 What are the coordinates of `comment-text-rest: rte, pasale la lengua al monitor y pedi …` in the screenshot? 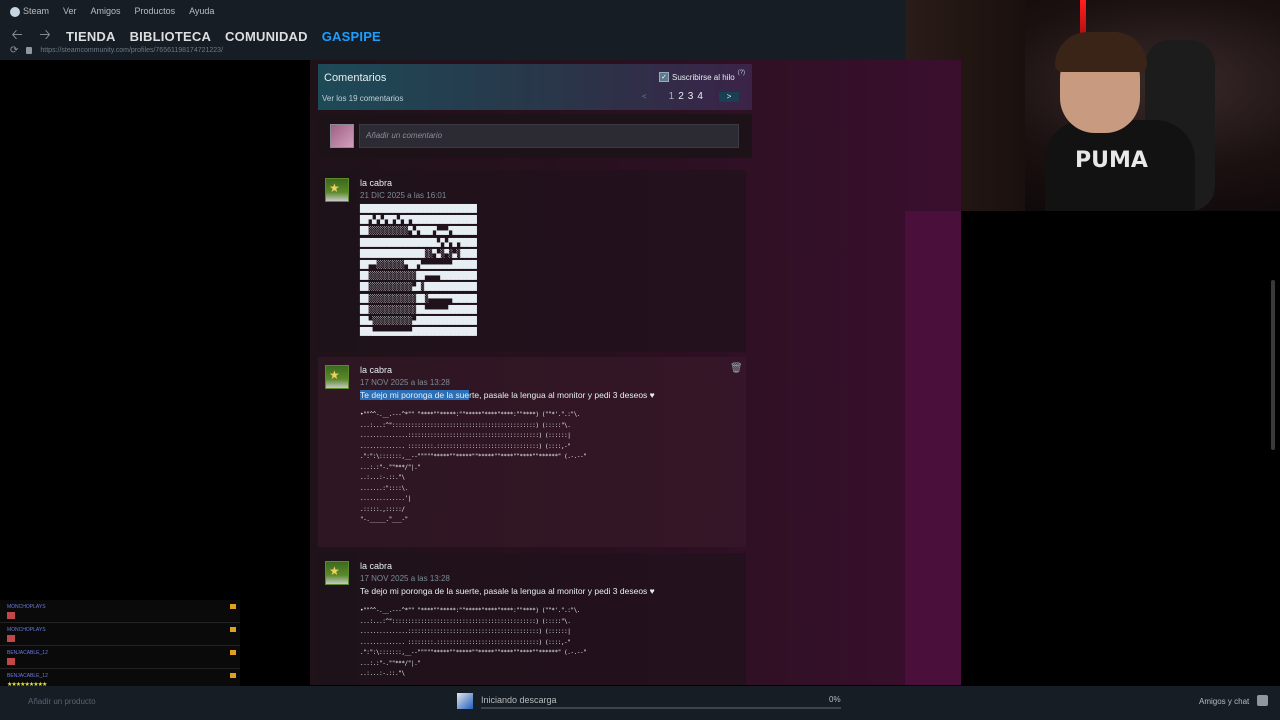 It's located at (562, 395).